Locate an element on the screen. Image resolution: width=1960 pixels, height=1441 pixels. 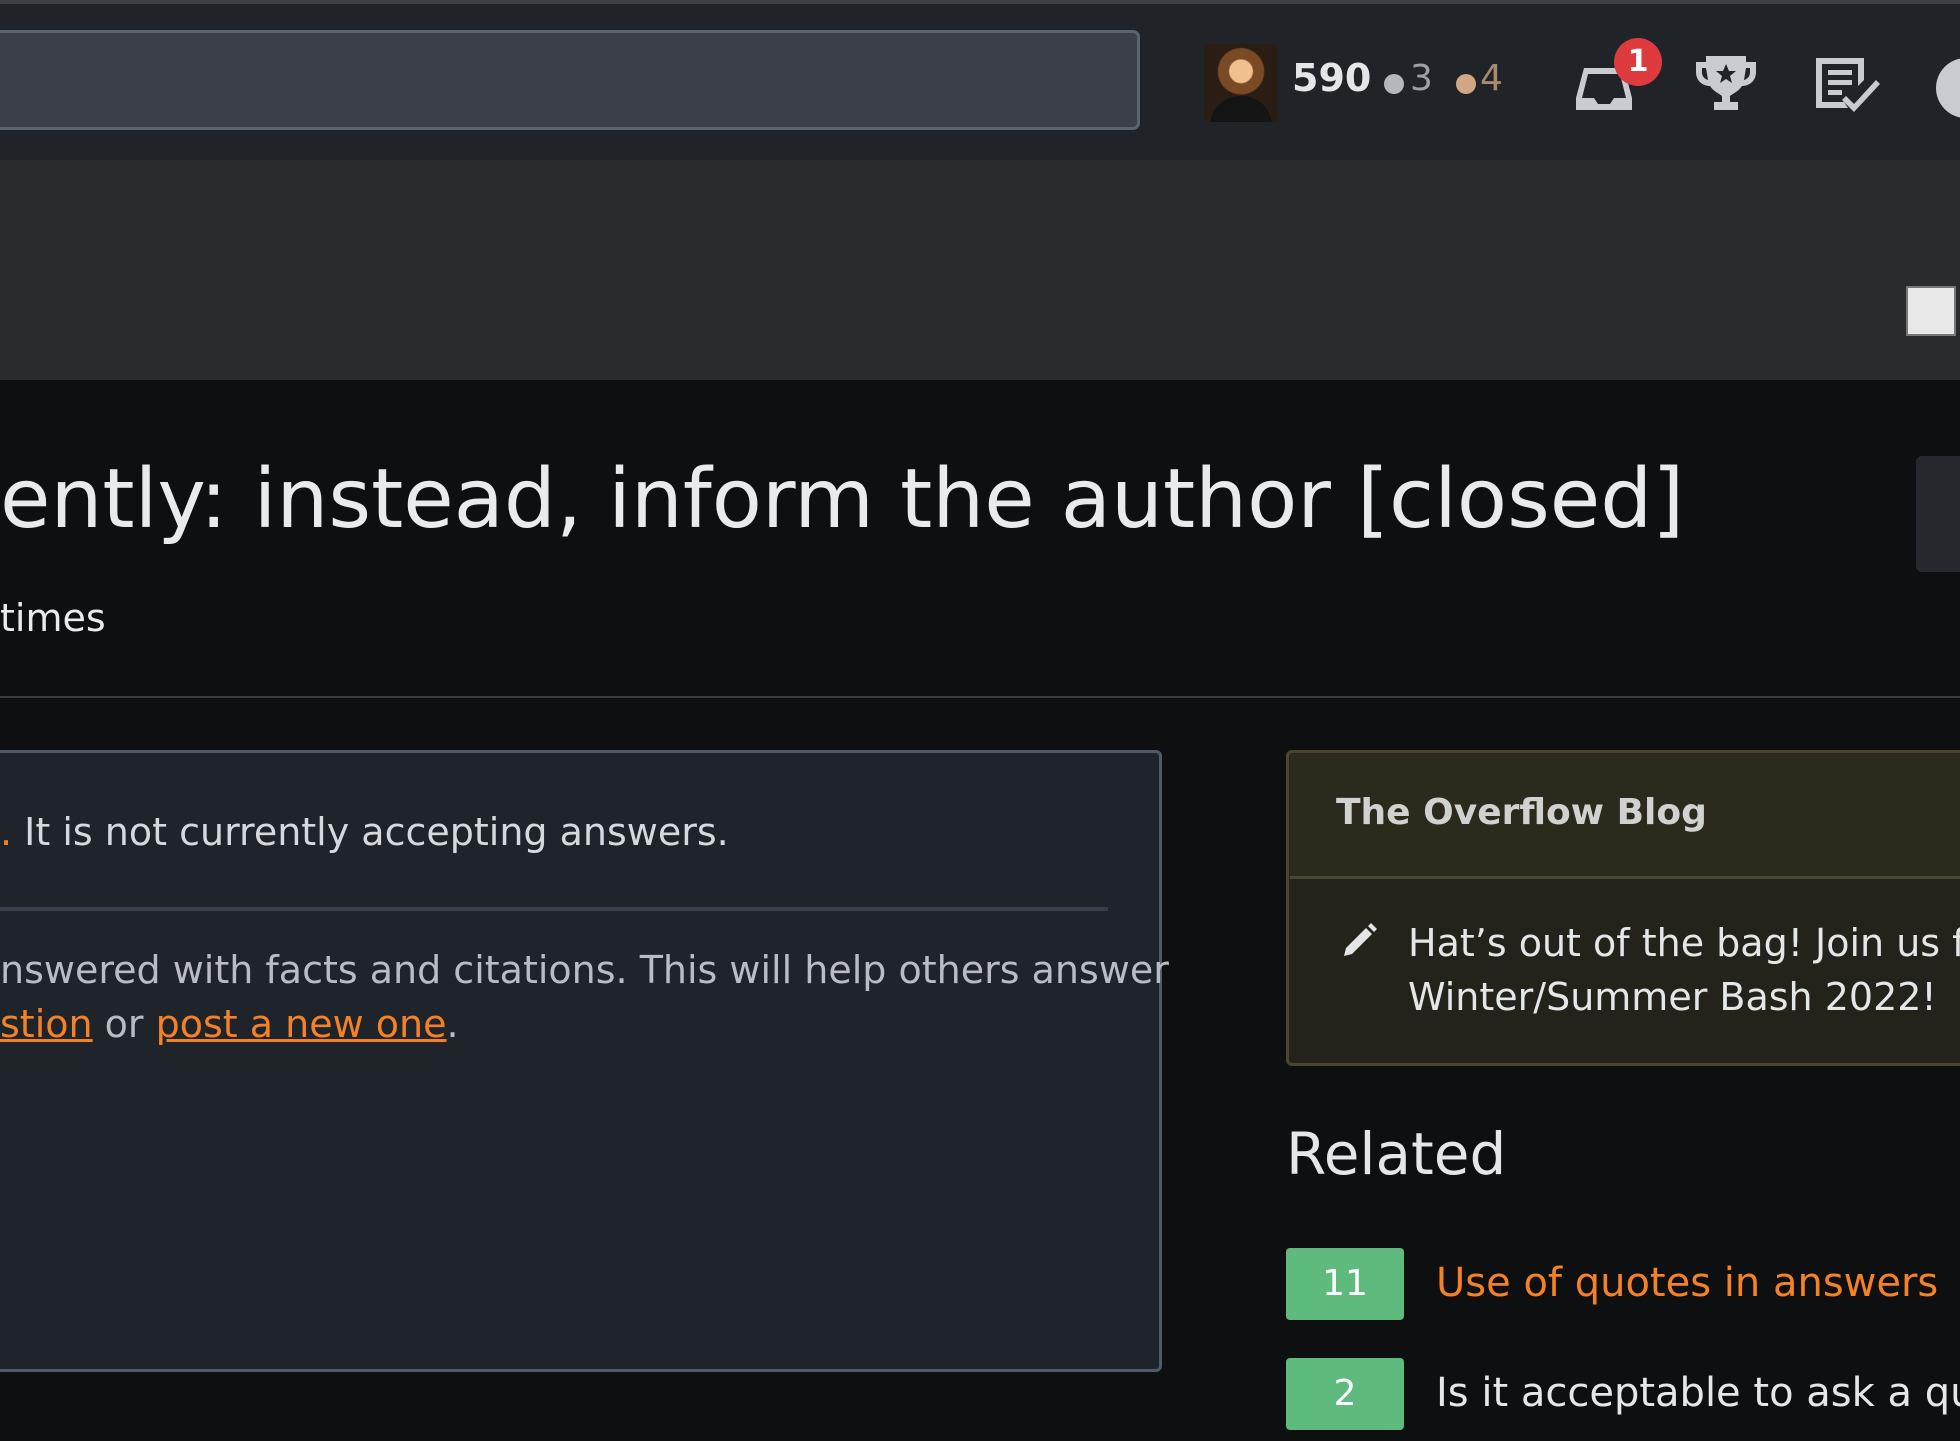
silver-badge-icon is located at coordinates (1394, 84).